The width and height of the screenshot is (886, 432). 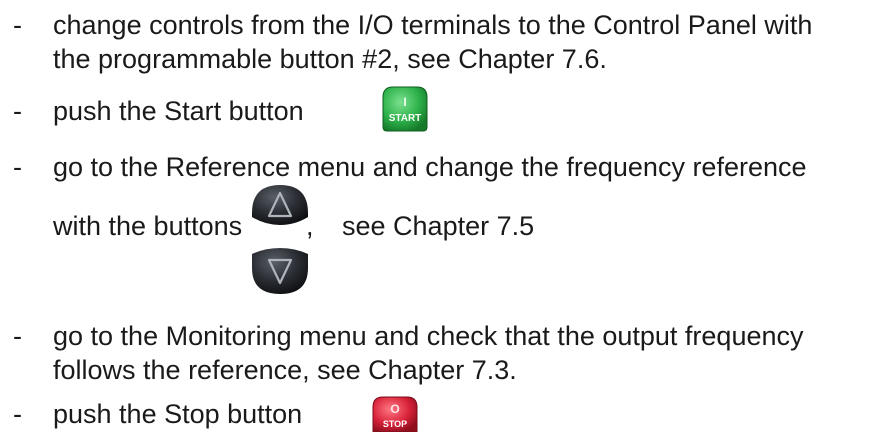 I want to click on stop-button: O STOP, so click(x=395, y=412).